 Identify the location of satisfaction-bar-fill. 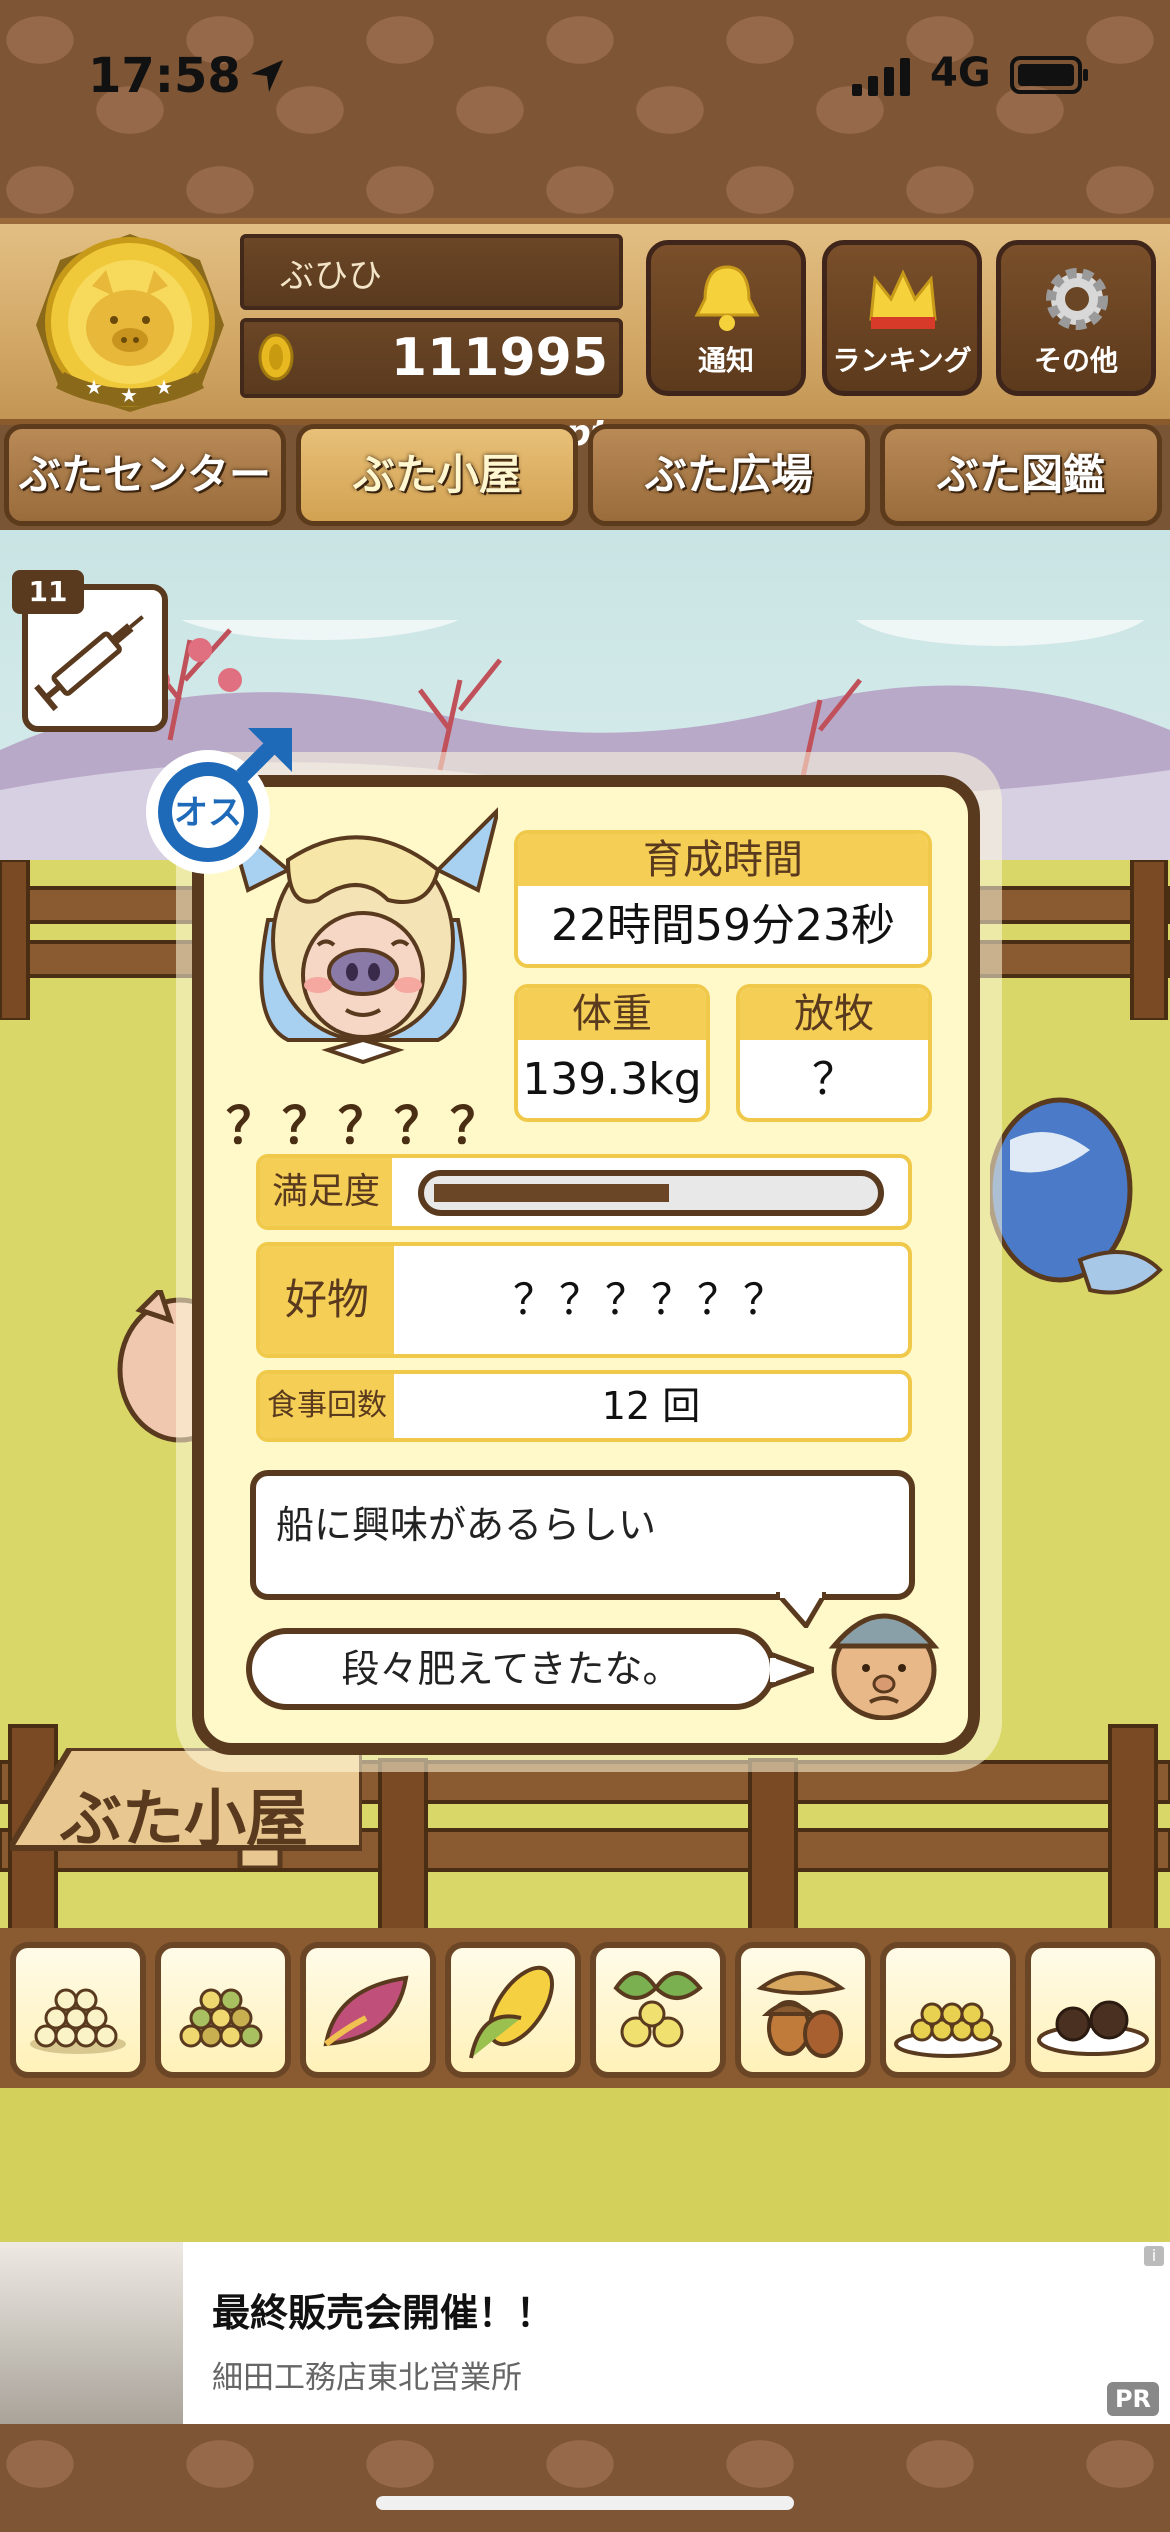
(551, 1193).